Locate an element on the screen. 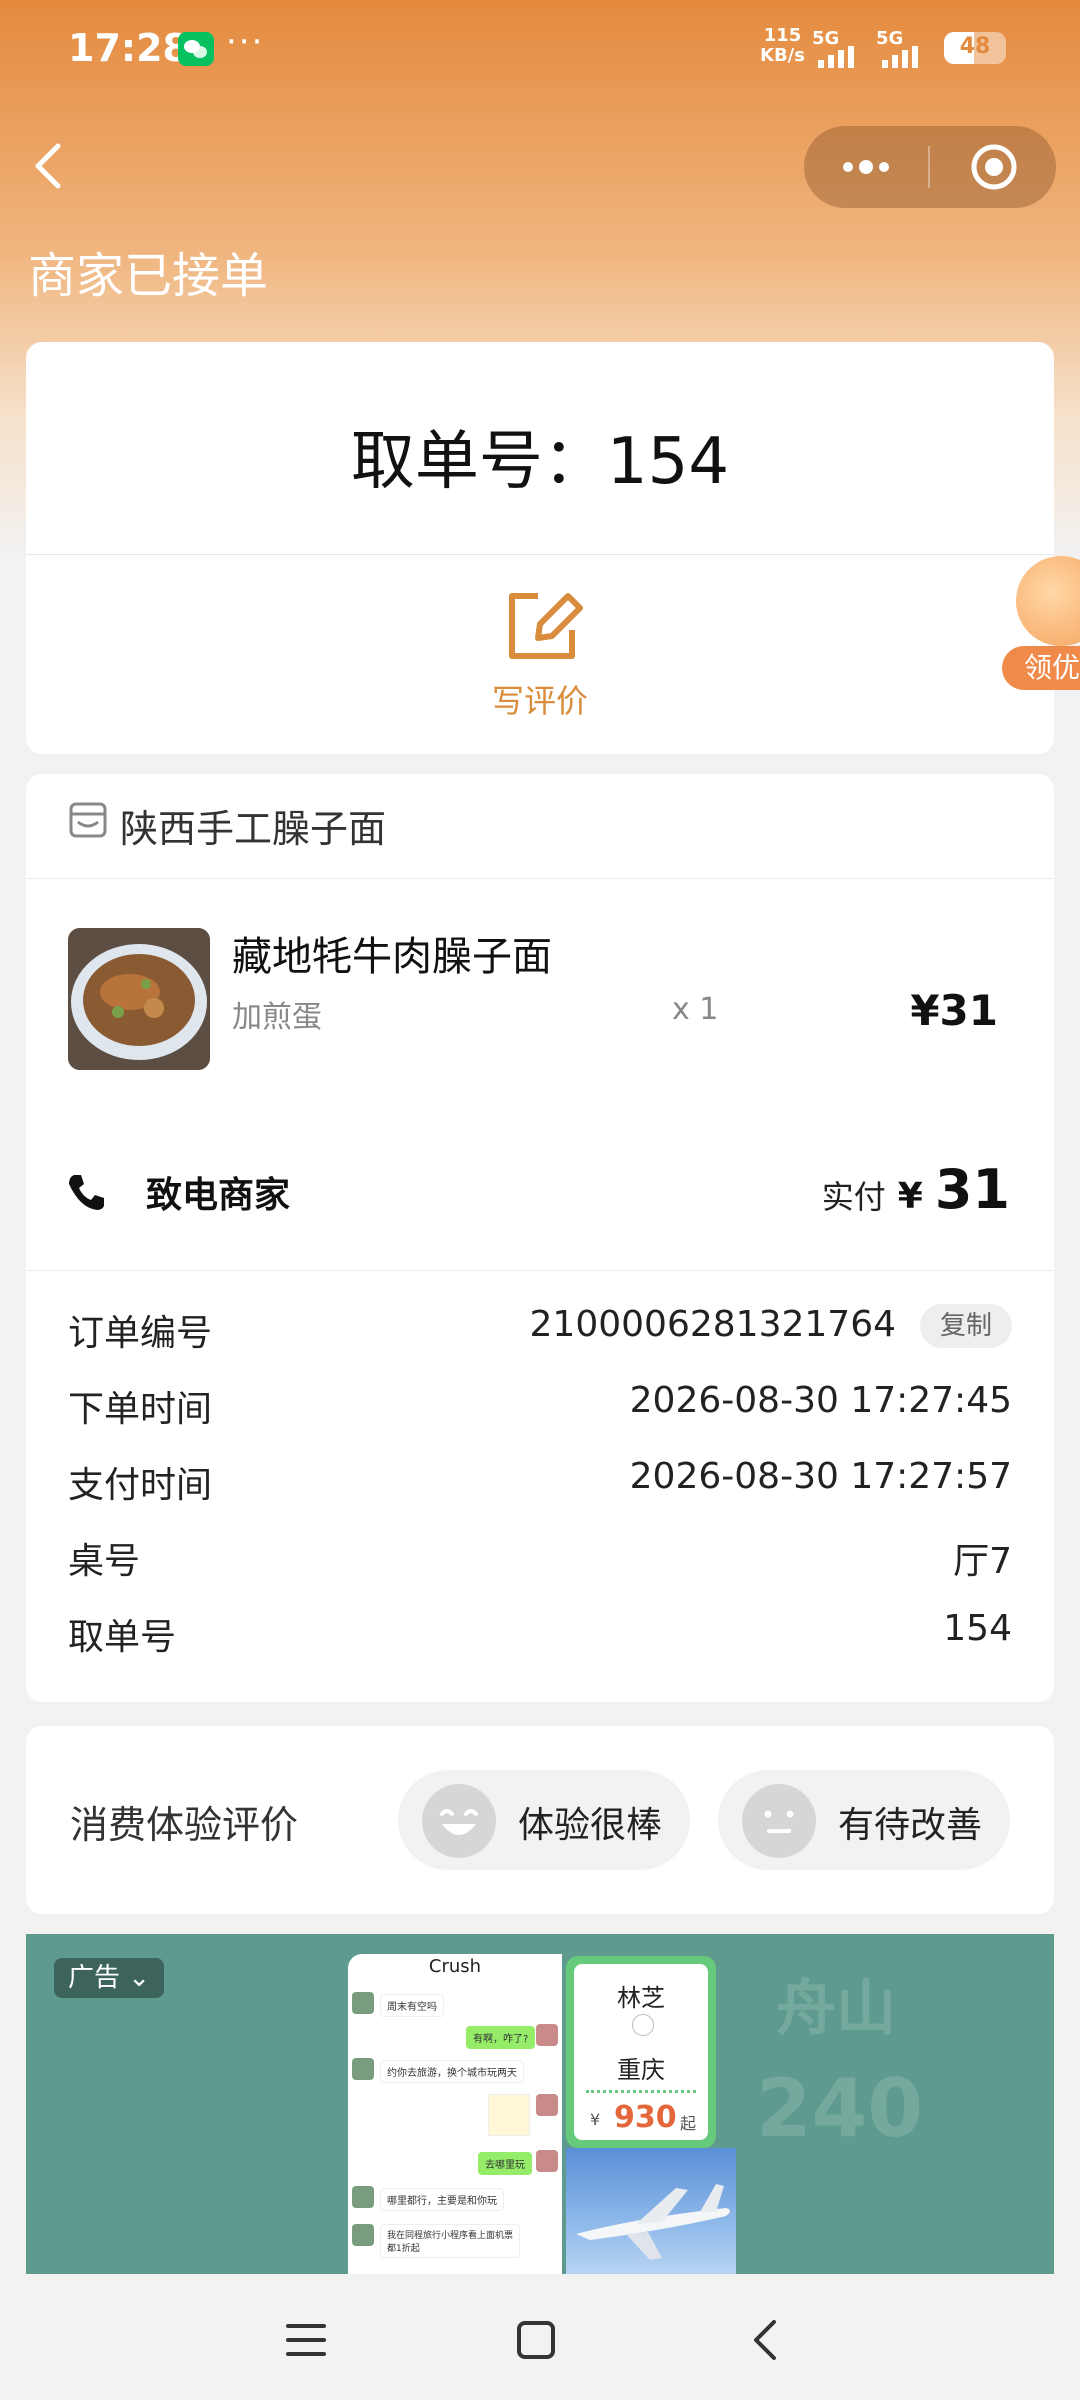  experience-improve-label: 有待改善 is located at coordinates (910, 1825).